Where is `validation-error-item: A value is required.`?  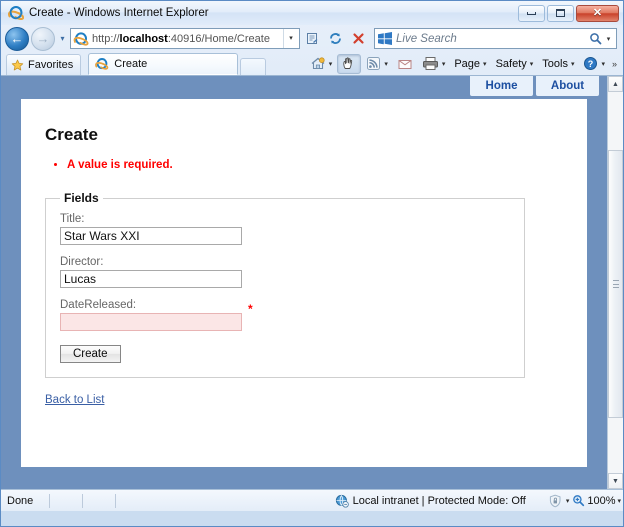 validation-error-item: A value is required. is located at coordinates (315, 165).